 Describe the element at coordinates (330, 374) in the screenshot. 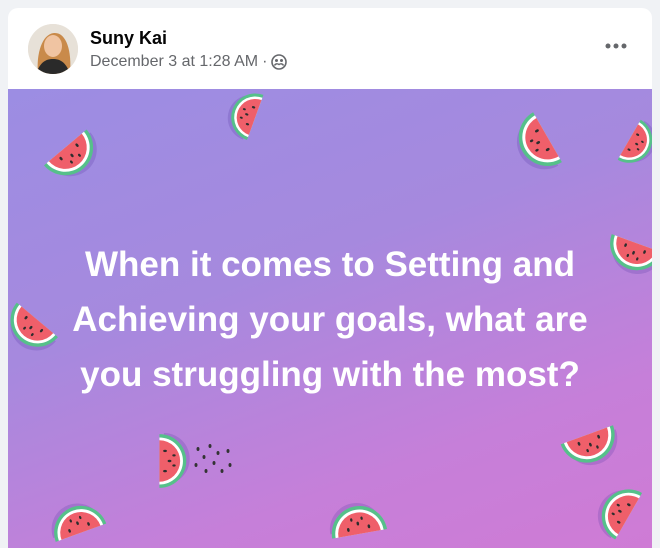

I see `post-text-line: you struggling with the most?` at that location.